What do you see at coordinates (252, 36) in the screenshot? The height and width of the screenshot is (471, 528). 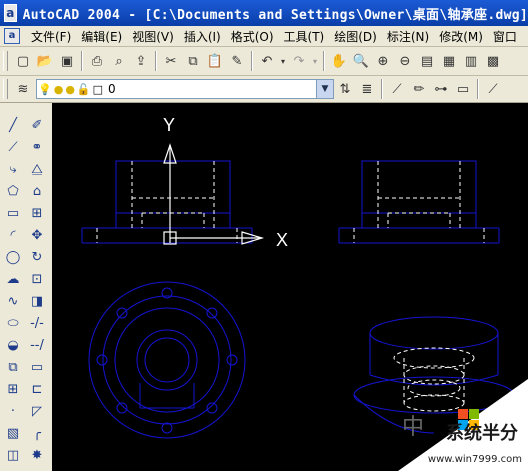 I see `menu-format: 格式(O)` at bounding box center [252, 36].